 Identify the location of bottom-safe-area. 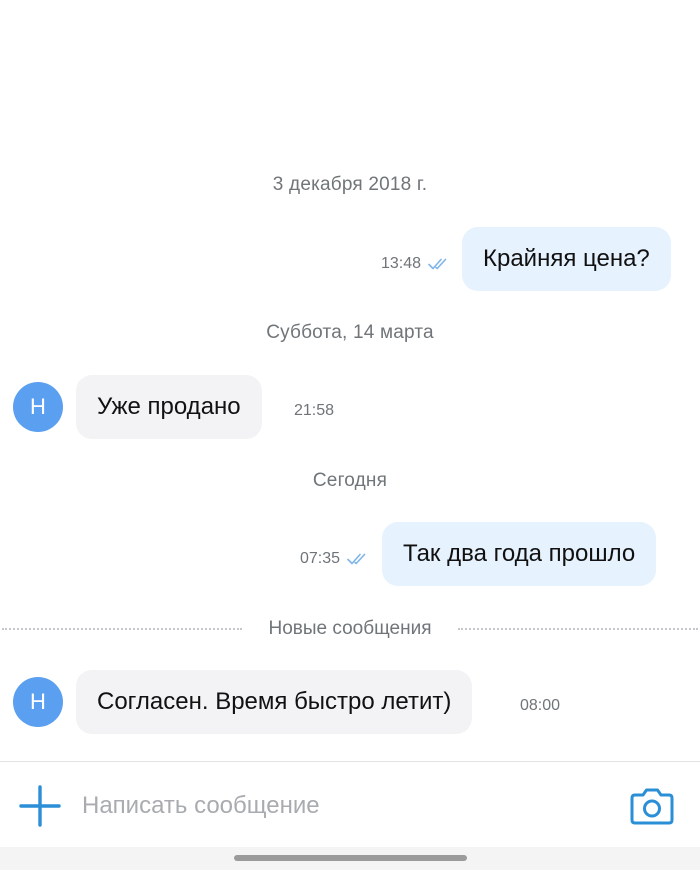
(350, 858).